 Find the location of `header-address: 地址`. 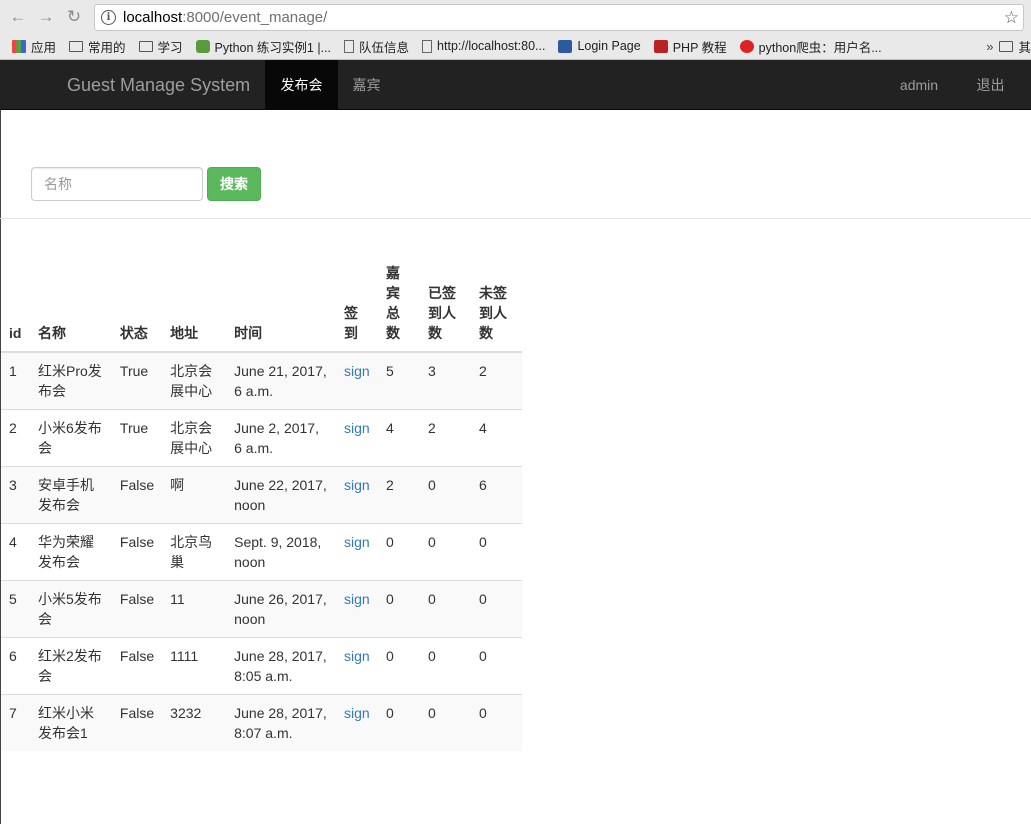

header-address: 地址 is located at coordinates (194, 304).